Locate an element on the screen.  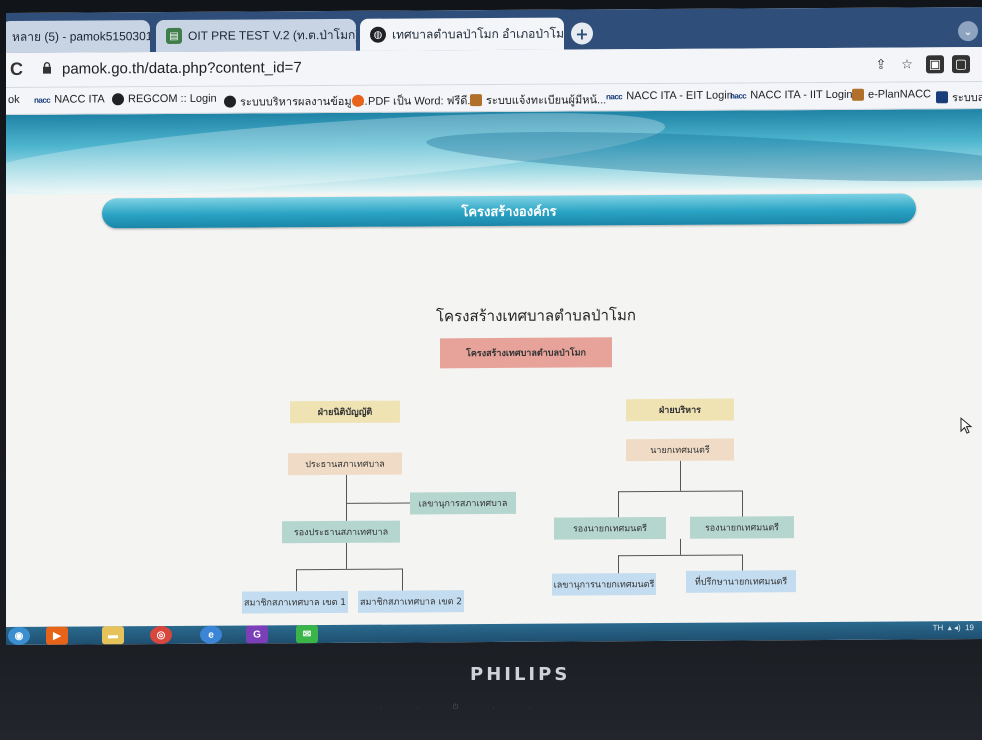
bookmark-label: REGCOM :: Login is located at coordinates (172, 99).